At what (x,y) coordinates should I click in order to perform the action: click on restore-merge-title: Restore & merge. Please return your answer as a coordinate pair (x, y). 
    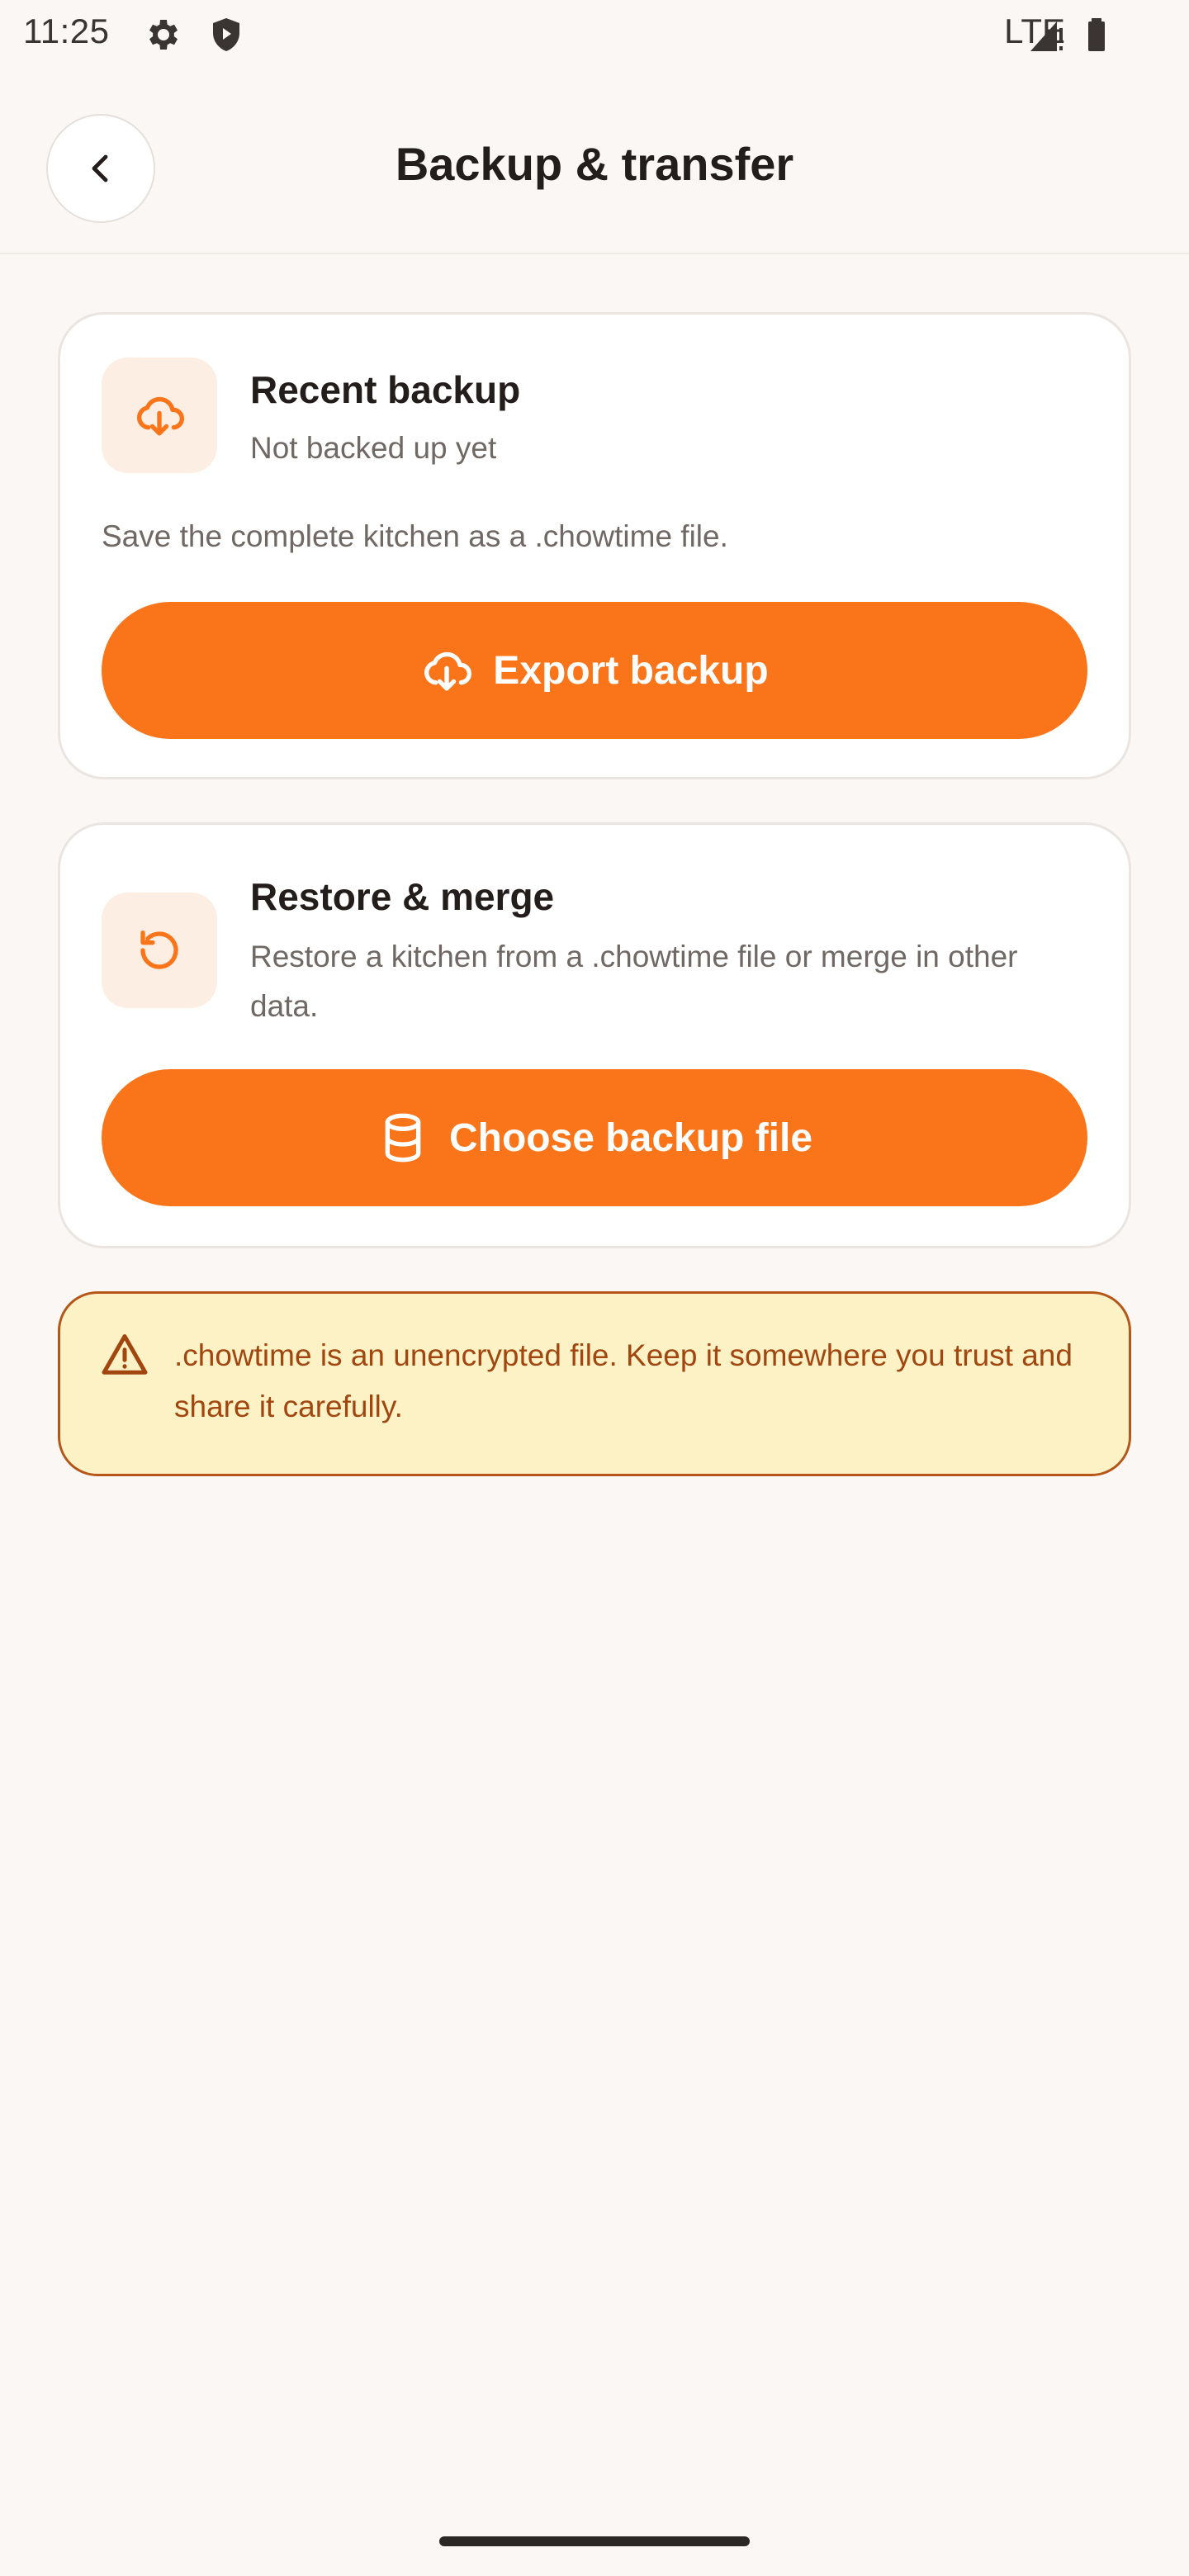
    Looking at the image, I should click on (402, 896).